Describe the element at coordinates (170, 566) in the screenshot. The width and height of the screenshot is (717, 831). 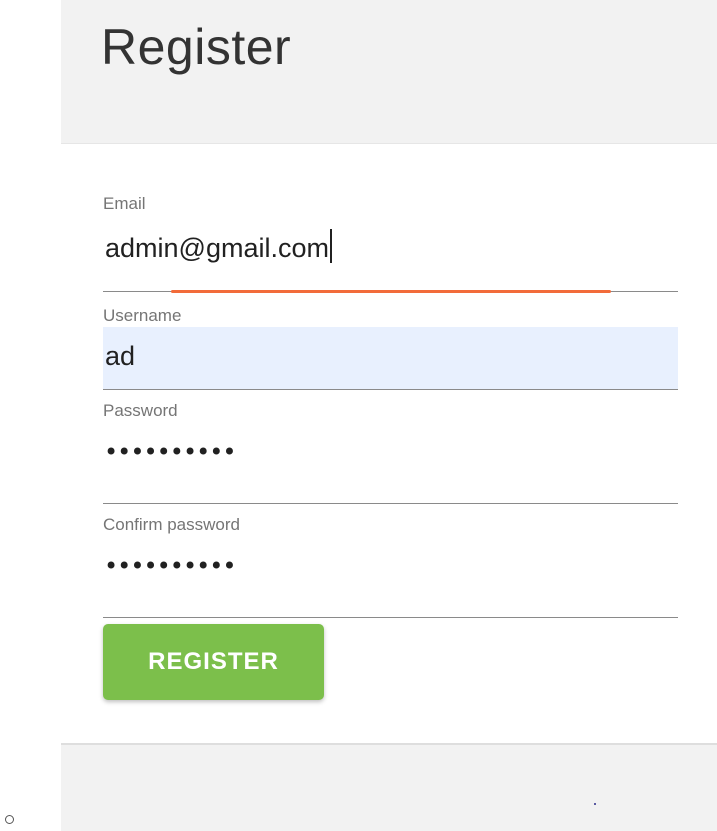
I see `confirm-password-value: ••••••••••` at that location.